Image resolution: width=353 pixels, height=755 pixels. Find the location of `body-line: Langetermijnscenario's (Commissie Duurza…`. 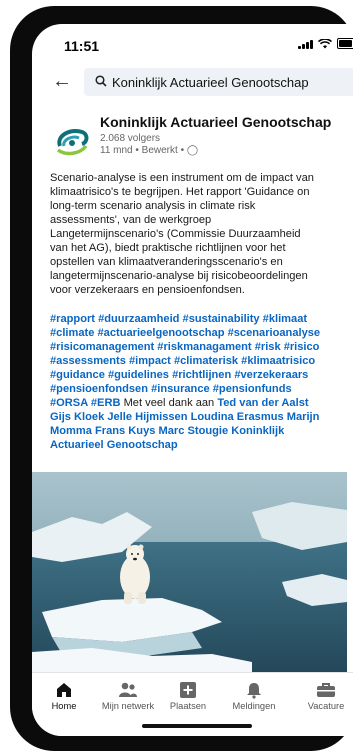

body-line: Langetermijnscenario's (Commissie Duurza… is located at coordinates (175, 234).